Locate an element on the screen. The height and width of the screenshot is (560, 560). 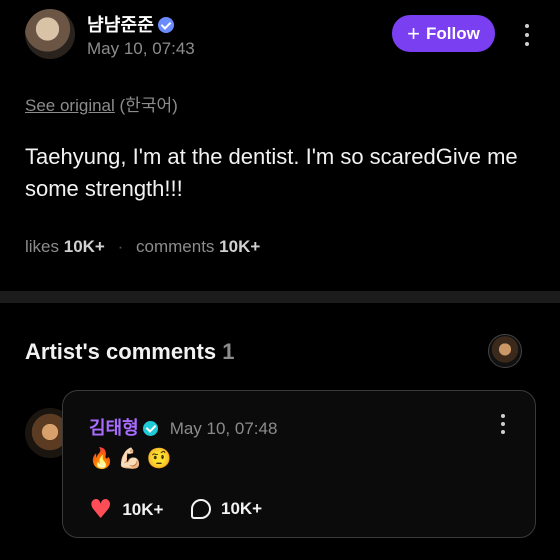
more-options-icon is located at coordinates (527, 35).